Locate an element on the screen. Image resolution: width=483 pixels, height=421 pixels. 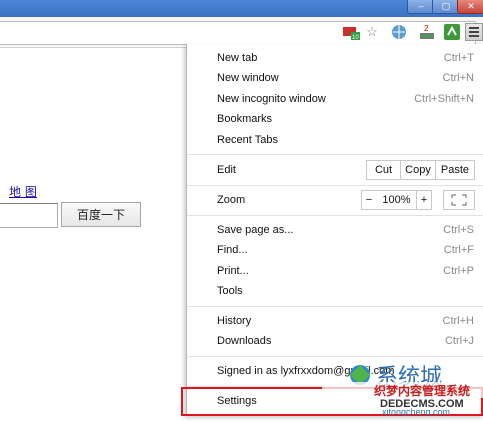
bookmark-star-icon: ☆ is located at coordinates (372, 32).